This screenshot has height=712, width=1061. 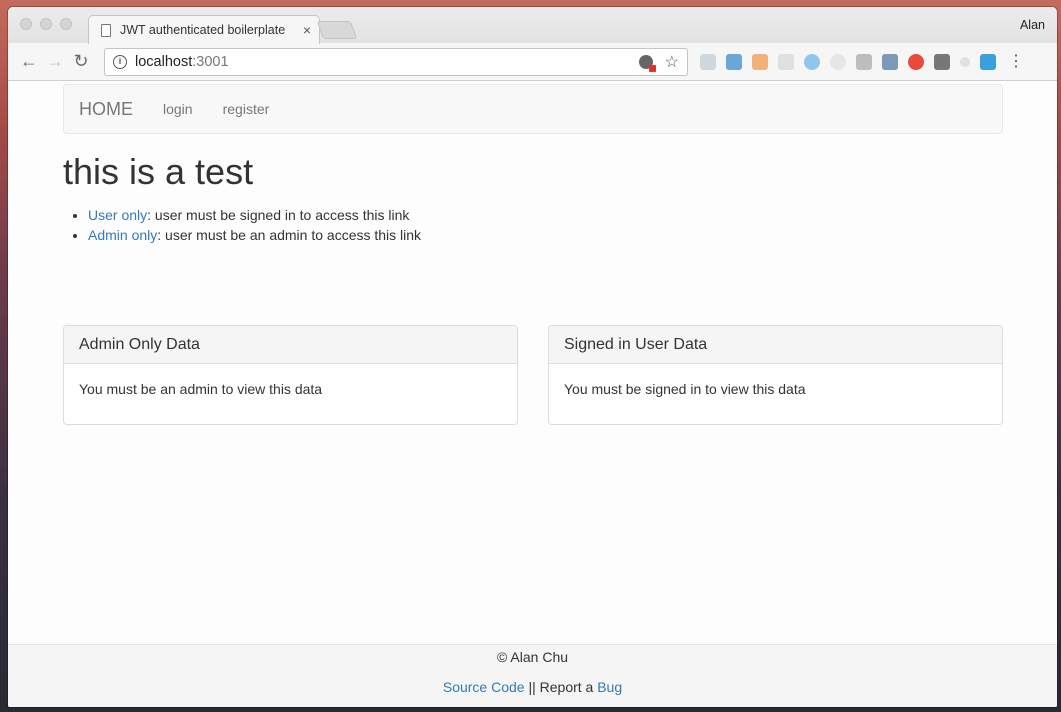 What do you see at coordinates (1016, 61) in the screenshot?
I see `menu-icon: ⋮` at bounding box center [1016, 61].